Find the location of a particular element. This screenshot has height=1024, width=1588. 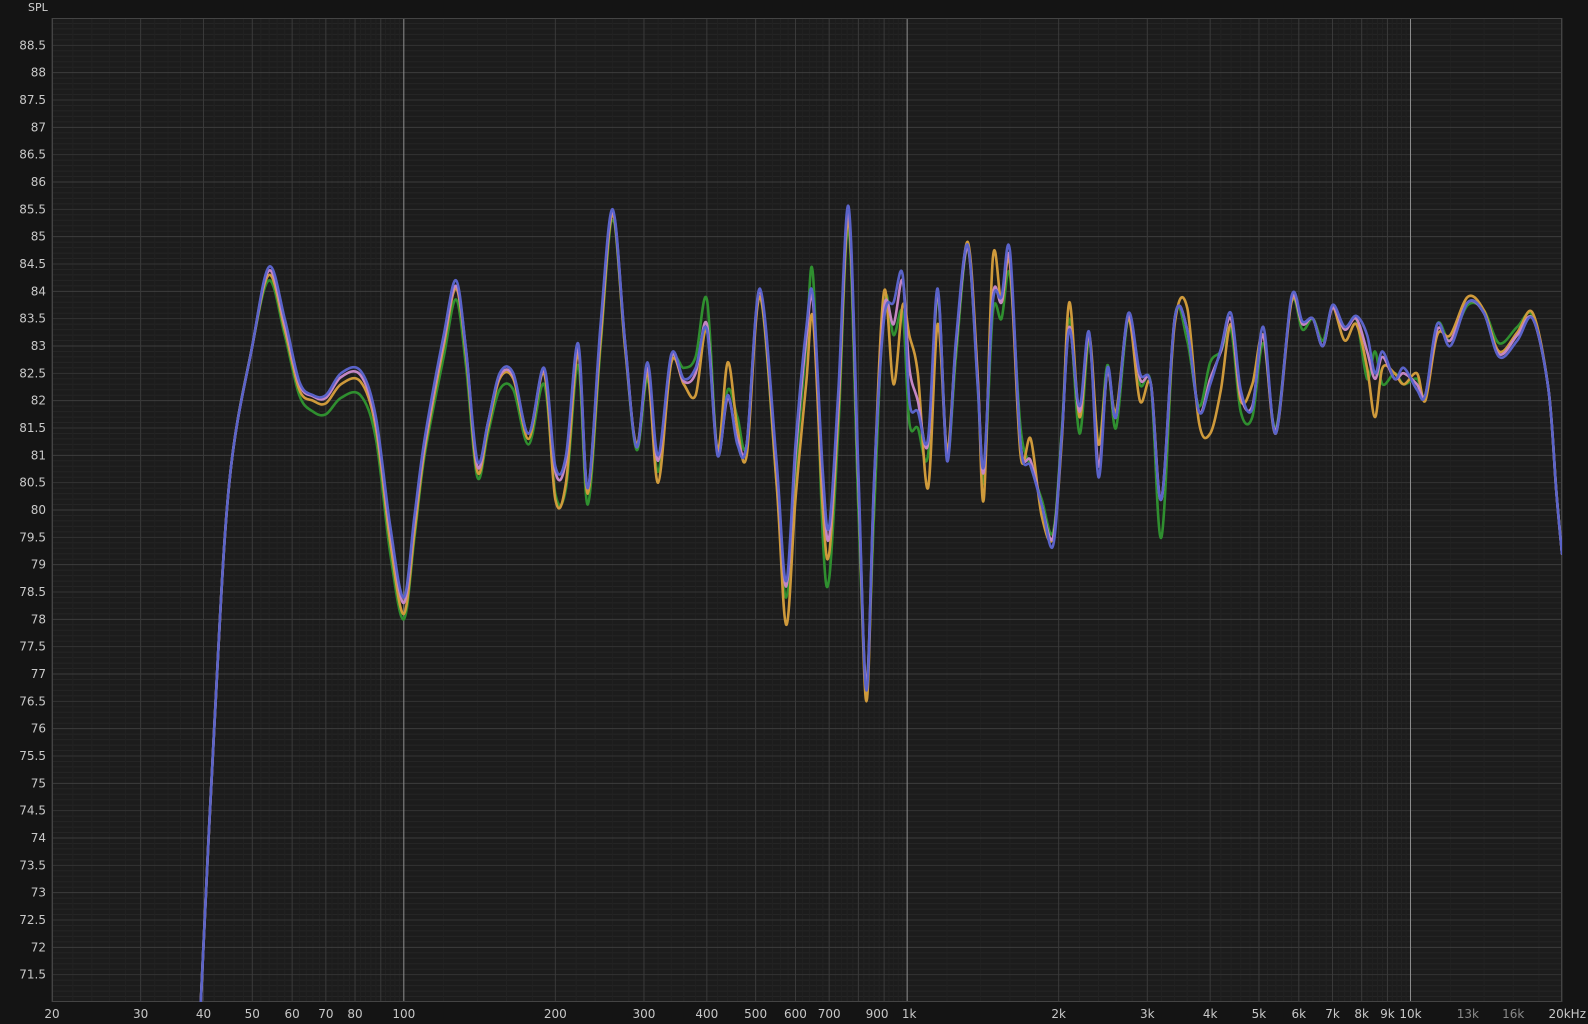

y-tick-label: 83 is located at coordinates (38, 346).